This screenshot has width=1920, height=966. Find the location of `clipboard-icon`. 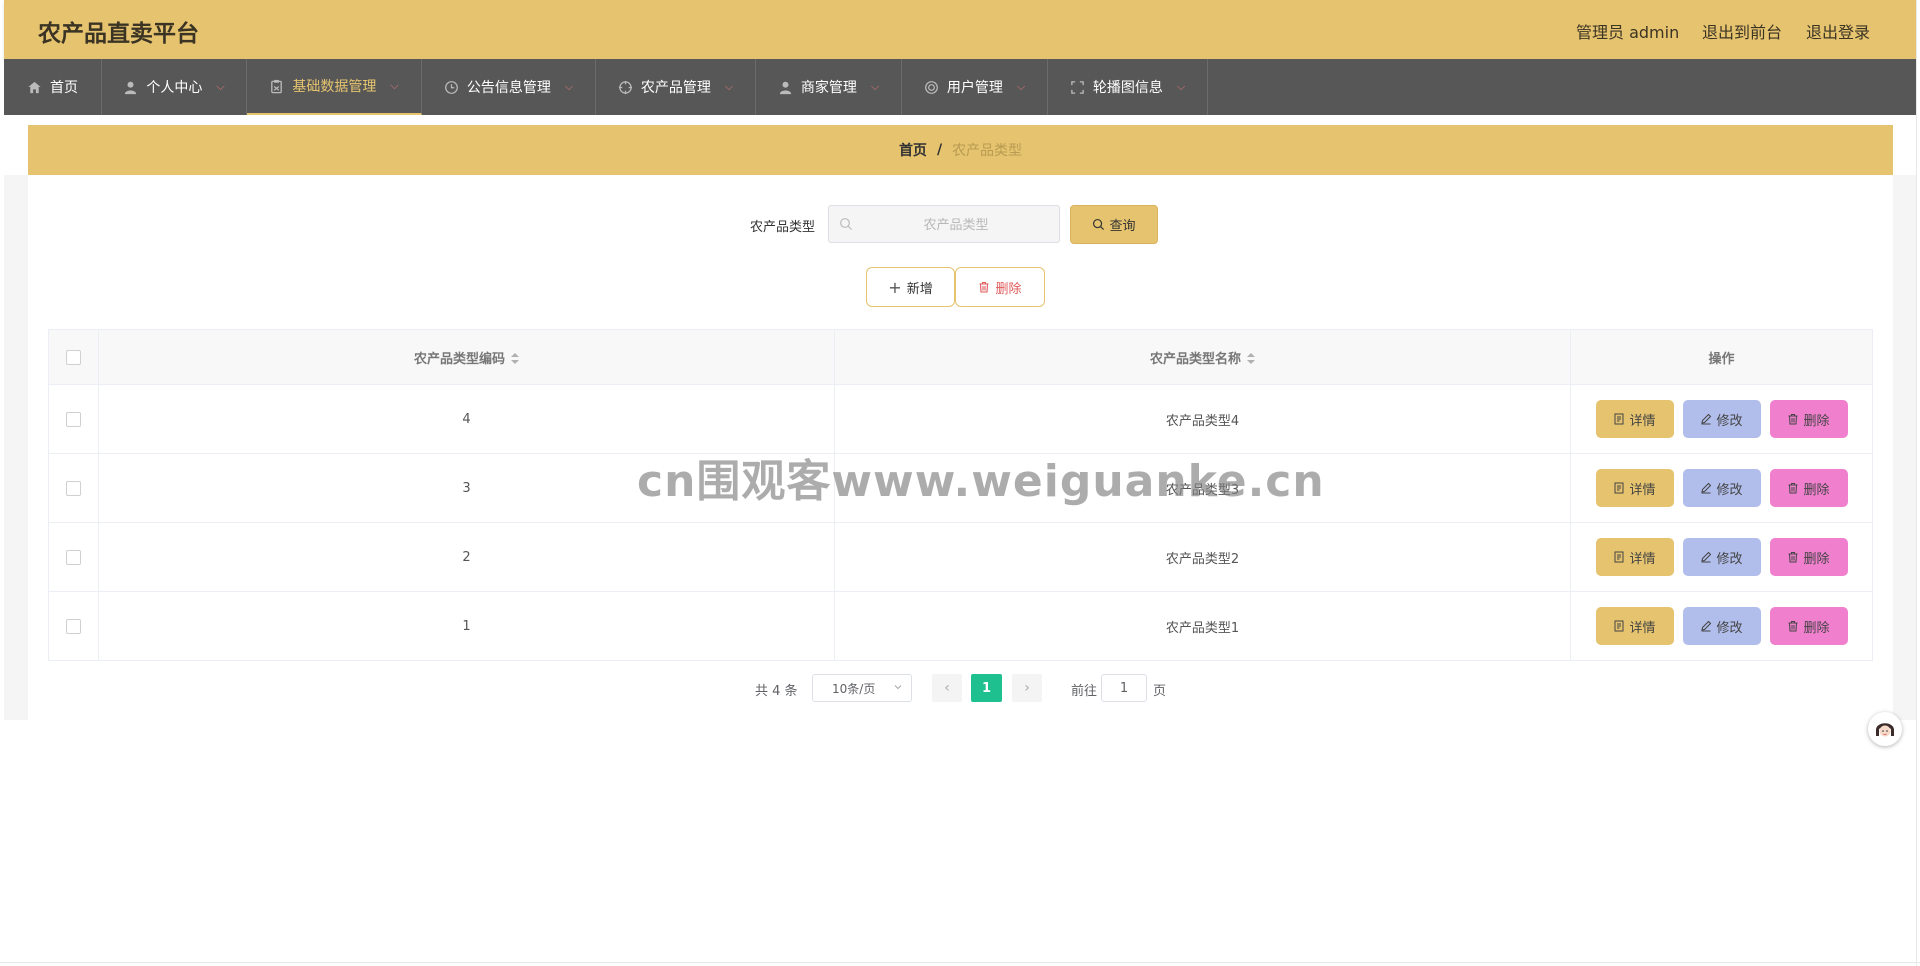

clipboard-icon is located at coordinates (277, 86).